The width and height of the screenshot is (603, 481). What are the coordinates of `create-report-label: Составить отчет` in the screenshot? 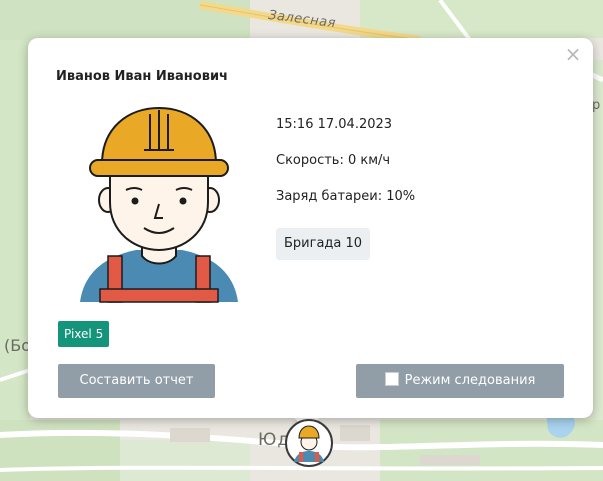 It's located at (136, 380).